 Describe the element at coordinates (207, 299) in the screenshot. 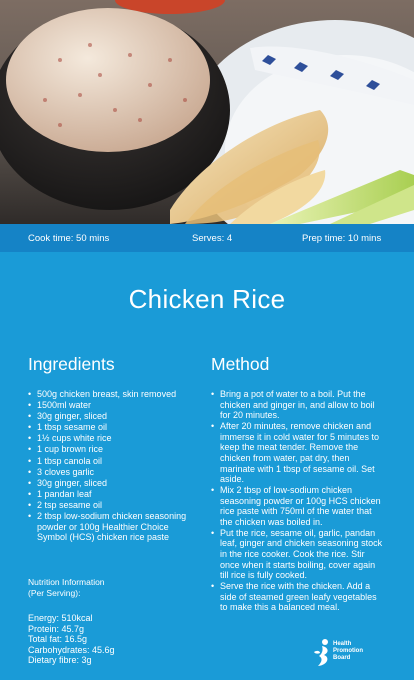

I see `recipe-title: Chicken Rice` at that location.